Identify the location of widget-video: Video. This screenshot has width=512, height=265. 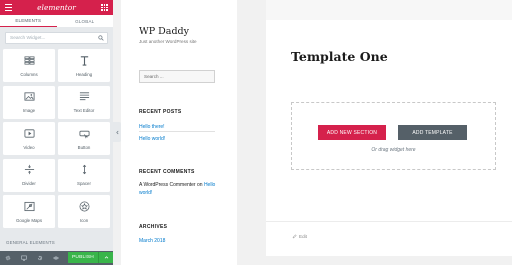
(29, 139).